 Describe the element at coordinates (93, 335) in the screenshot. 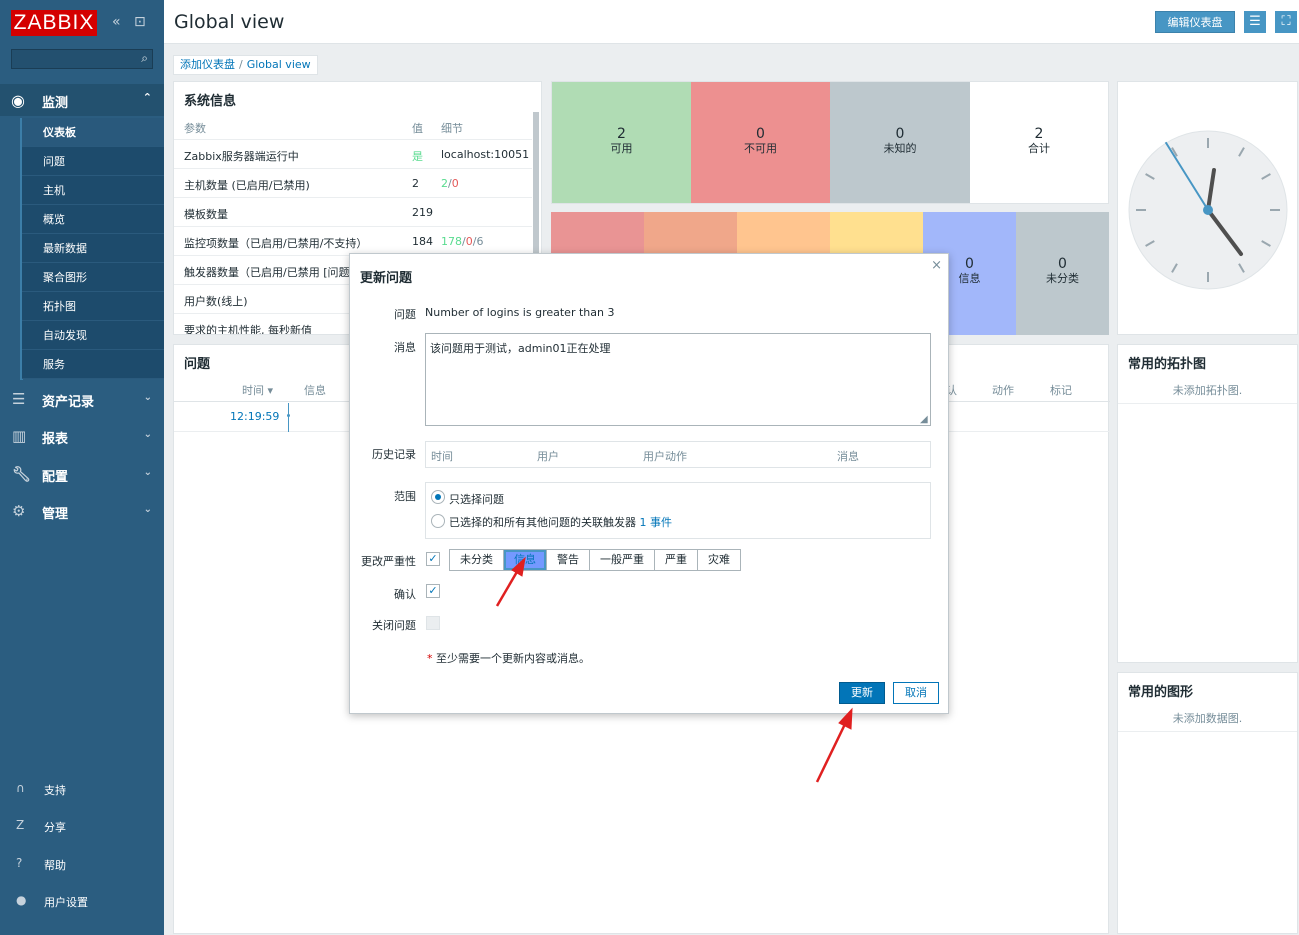

I see `sidebar-item-discovery: 自动发现` at that location.